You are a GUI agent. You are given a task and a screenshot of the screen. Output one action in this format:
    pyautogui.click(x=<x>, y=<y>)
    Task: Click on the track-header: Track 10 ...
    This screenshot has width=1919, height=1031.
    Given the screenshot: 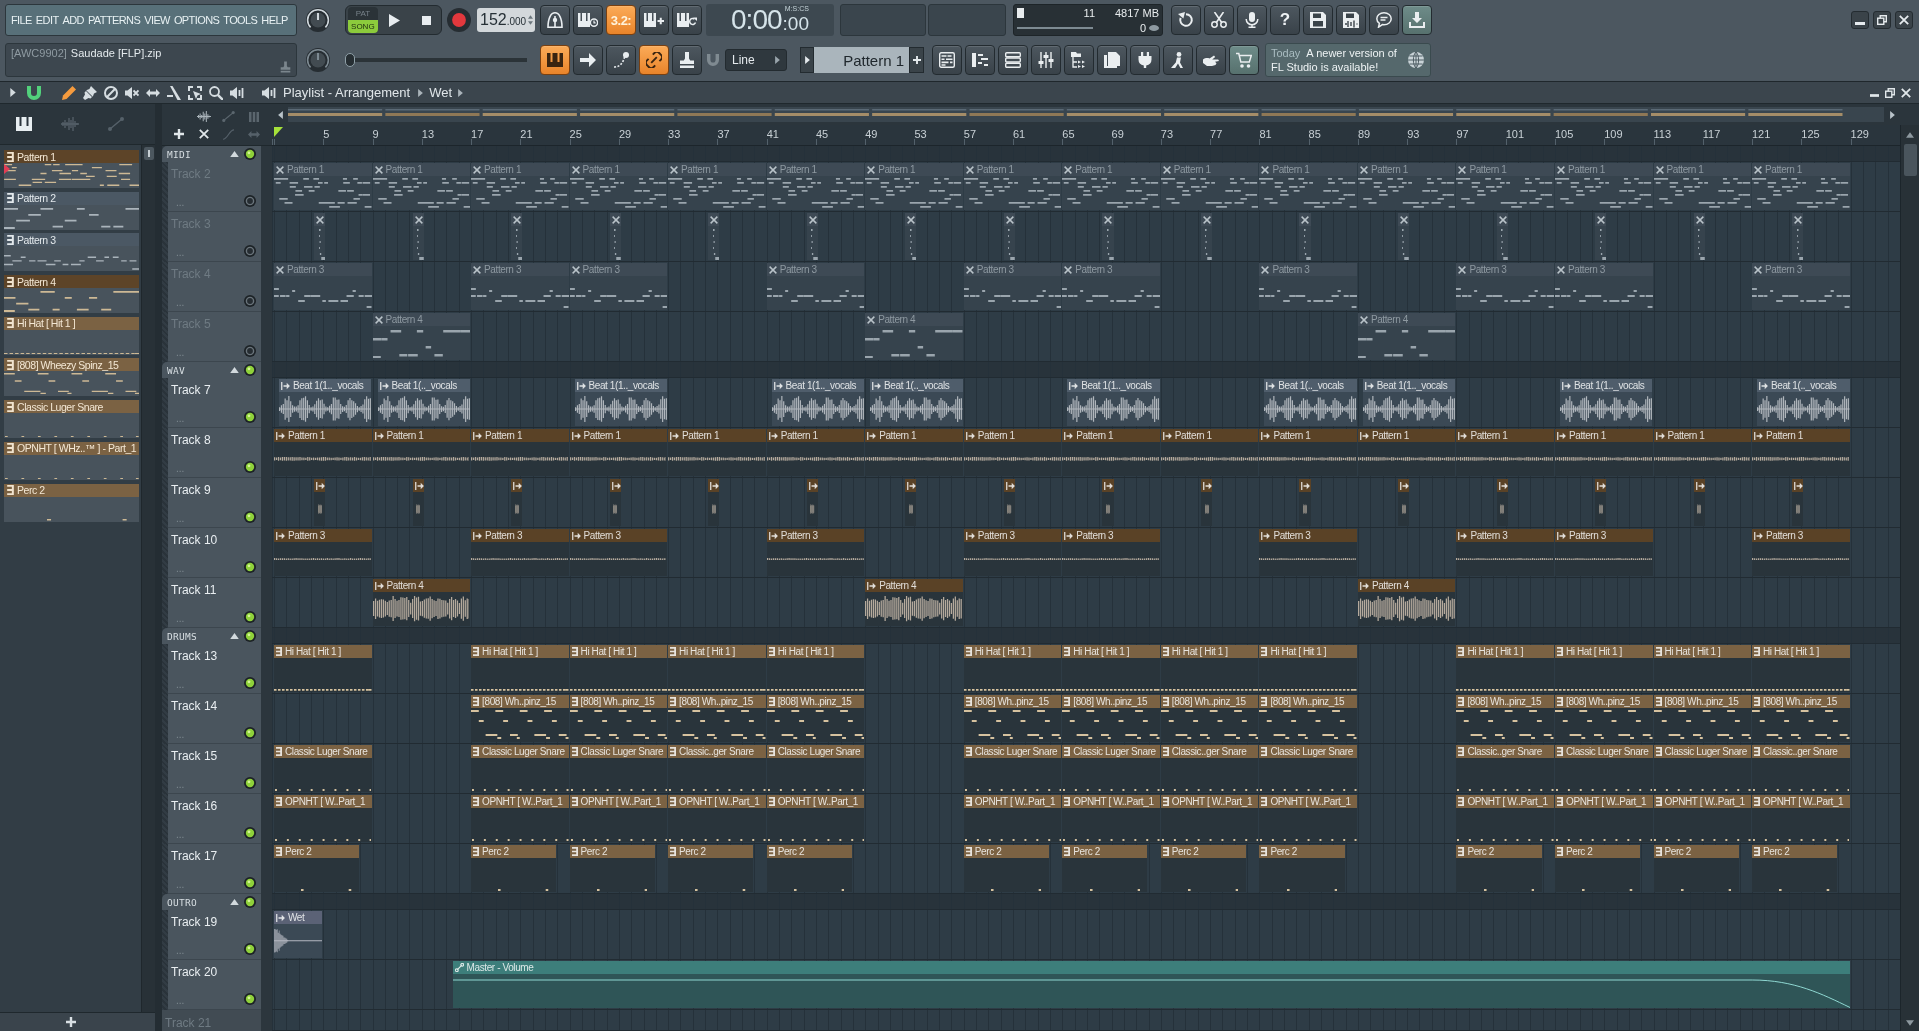 What is the action you would take?
    pyautogui.click(x=214, y=553)
    